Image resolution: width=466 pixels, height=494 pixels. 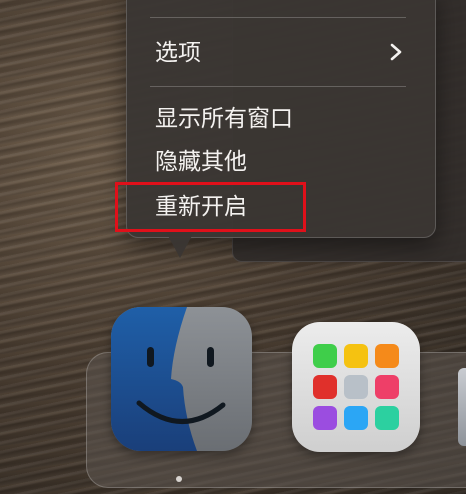 I want to click on menu-item-show-all-windows: 显示所有窗口, so click(x=224, y=119).